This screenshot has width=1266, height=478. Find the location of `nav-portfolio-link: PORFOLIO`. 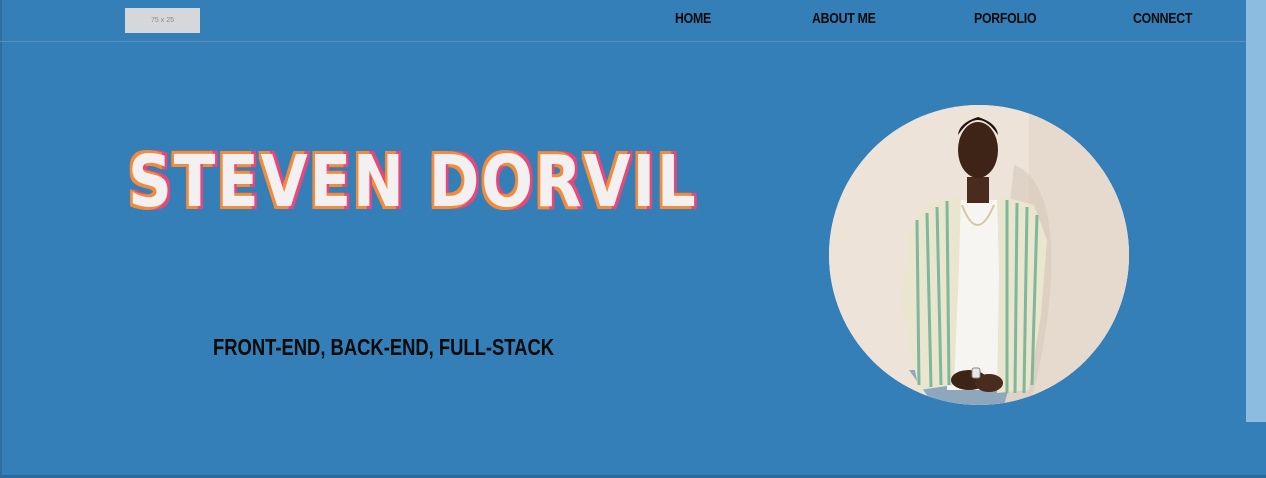

nav-portfolio-link: PORFOLIO is located at coordinates (1005, 18).